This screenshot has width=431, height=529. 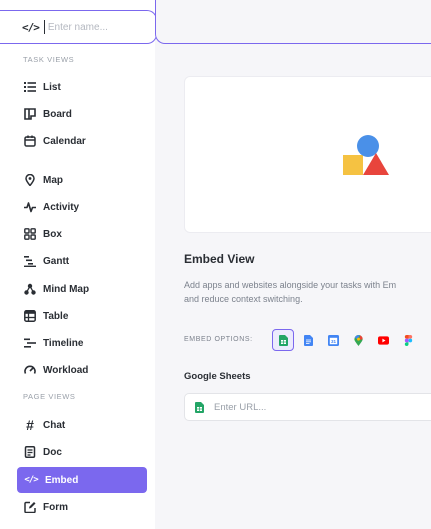 I want to click on sidebar-item-workload: Workload, so click(x=82, y=370).